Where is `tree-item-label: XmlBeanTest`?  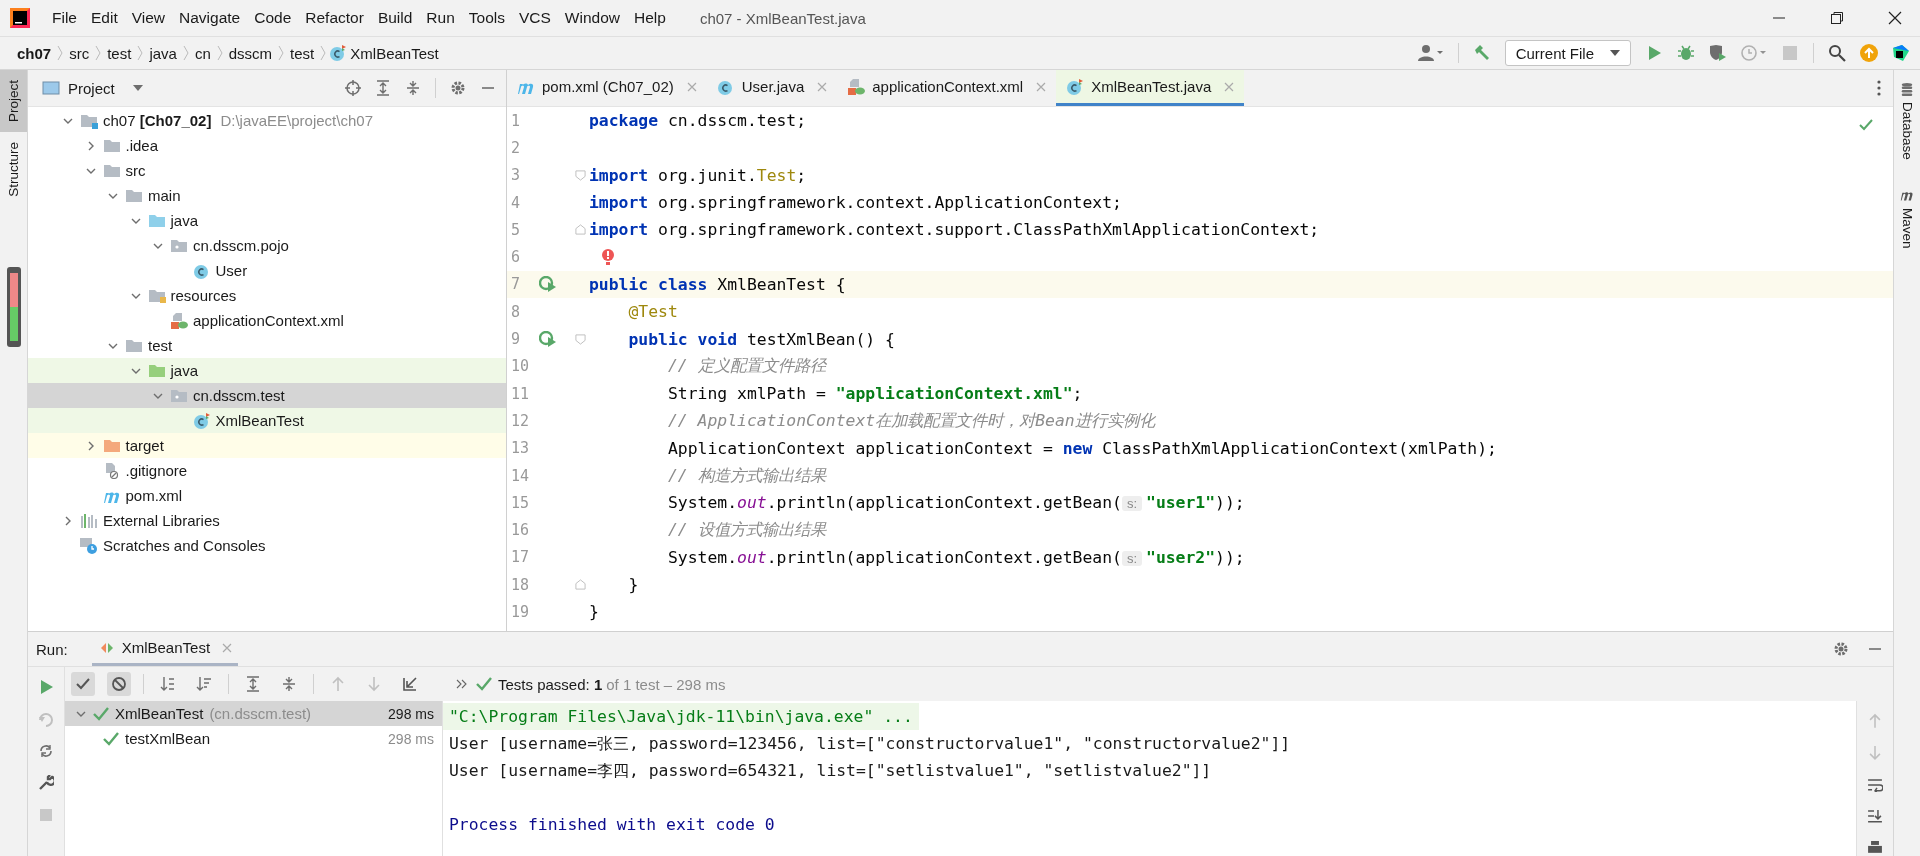
tree-item-label: XmlBeanTest is located at coordinates (259, 420).